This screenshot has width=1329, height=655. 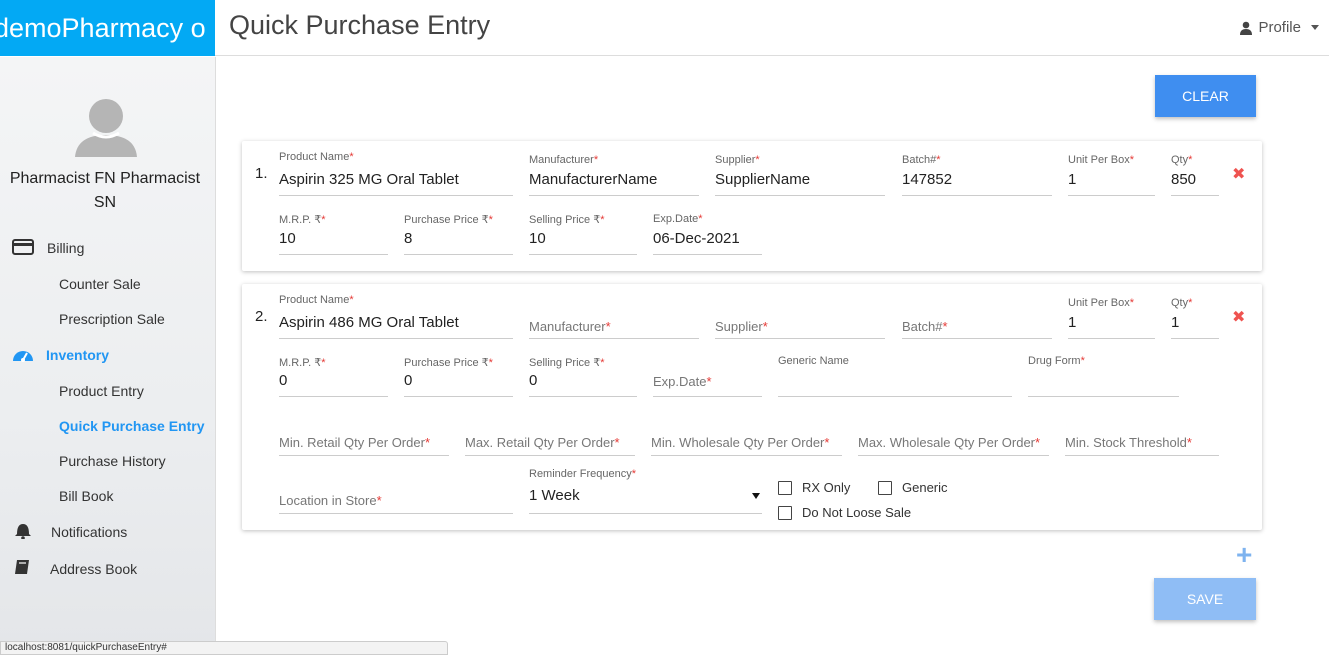 What do you see at coordinates (100, 284) in the screenshot?
I see `sidebar-item-counter-sale: Counter Sale` at bounding box center [100, 284].